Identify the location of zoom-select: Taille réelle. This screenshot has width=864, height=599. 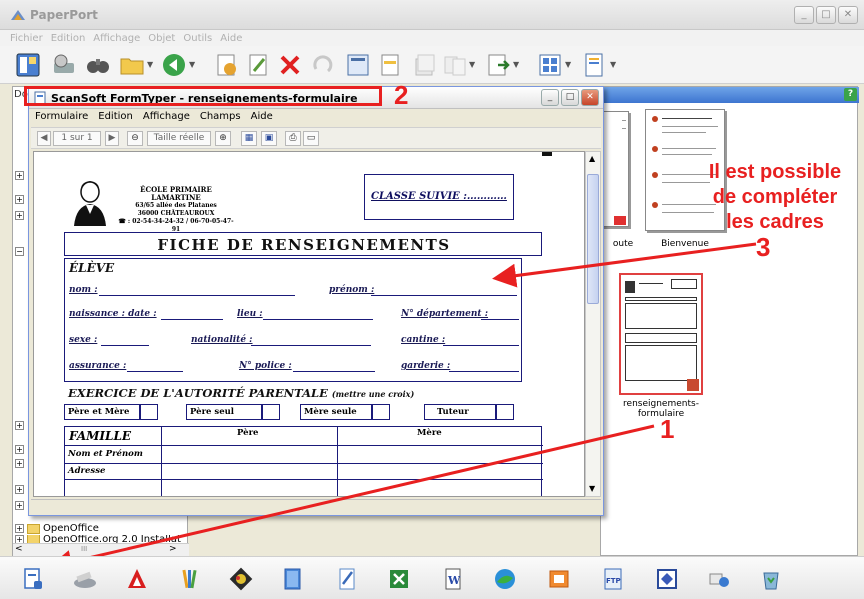
(179, 138).